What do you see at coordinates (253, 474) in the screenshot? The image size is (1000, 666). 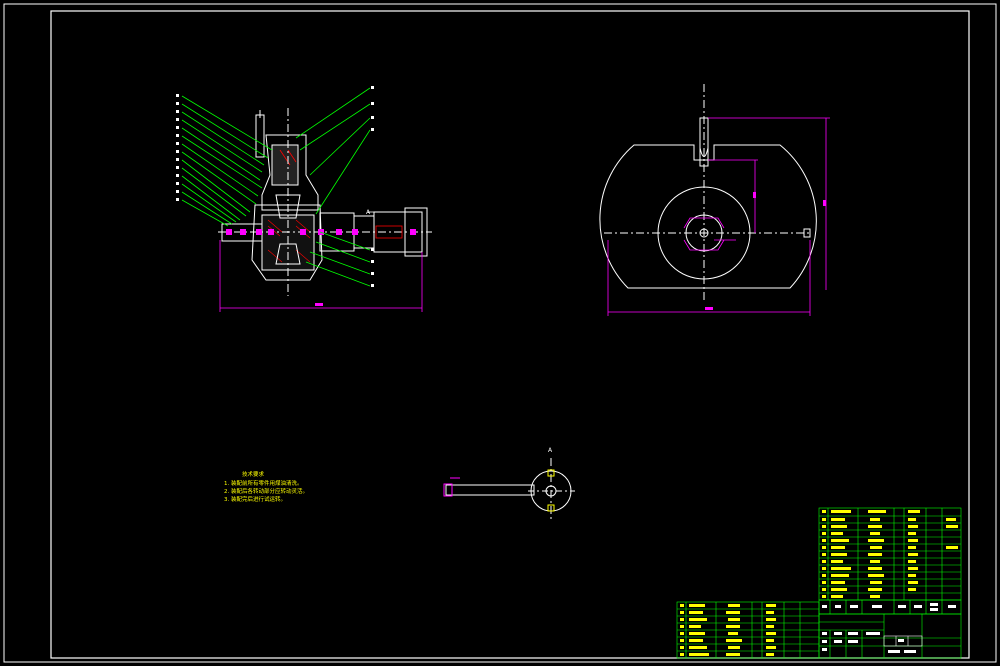 I see `notes-title: 技术要求` at bounding box center [253, 474].